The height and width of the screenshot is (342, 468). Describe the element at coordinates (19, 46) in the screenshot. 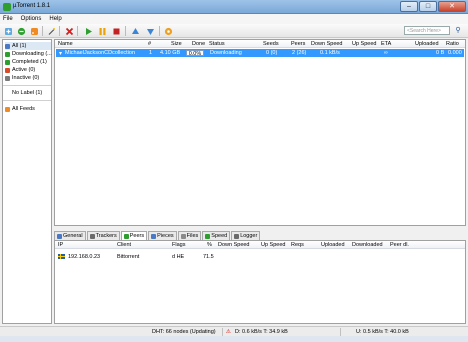

I see `sidebar-item-label: All (1)` at that location.